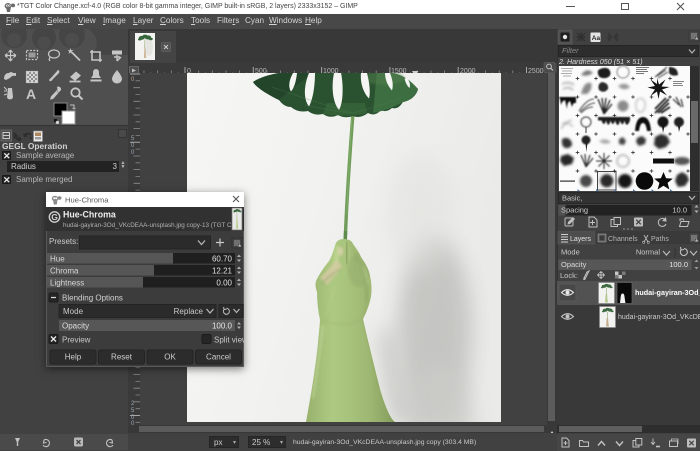 The image size is (700, 451). Describe the element at coordinates (76, 340) in the screenshot. I see `svg-text: Preview` at that location.